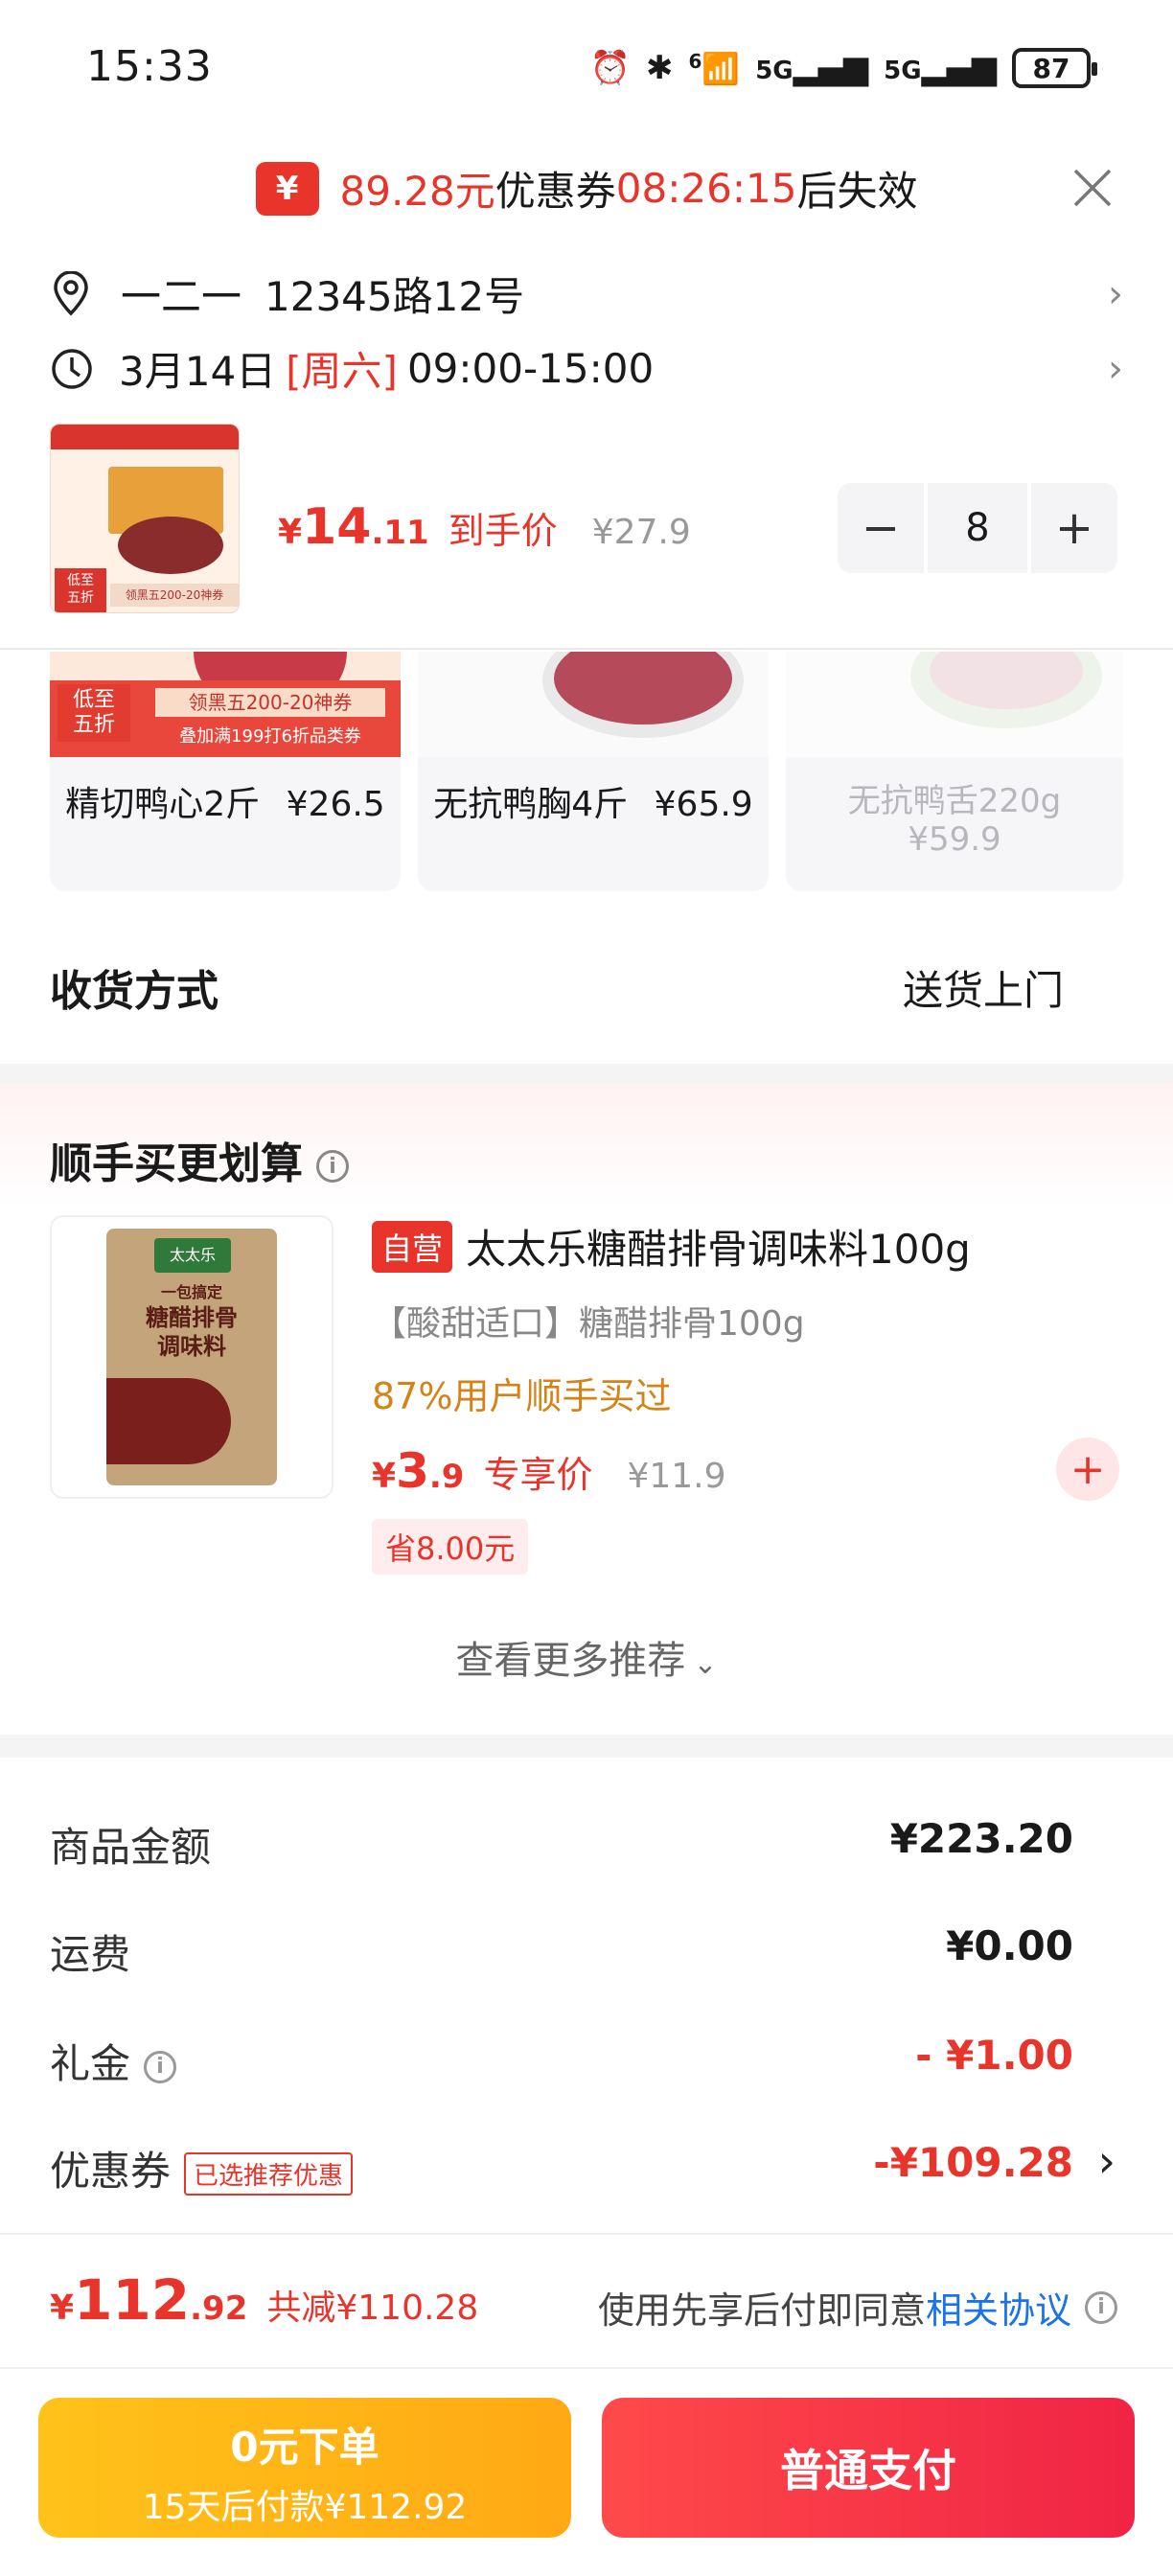  Describe the element at coordinates (181, 296) in the screenshot. I see `address-name: 一二一` at that location.